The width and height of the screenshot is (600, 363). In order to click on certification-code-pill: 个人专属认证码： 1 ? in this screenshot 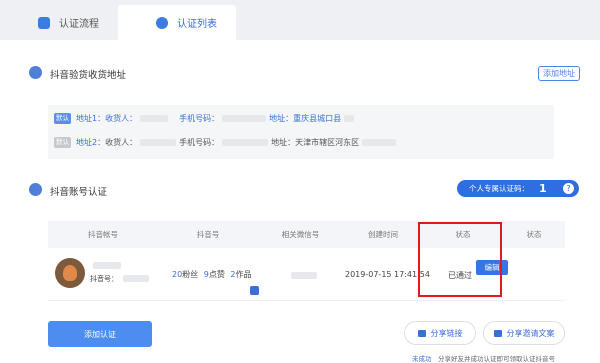, I will do `click(518, 188)`.